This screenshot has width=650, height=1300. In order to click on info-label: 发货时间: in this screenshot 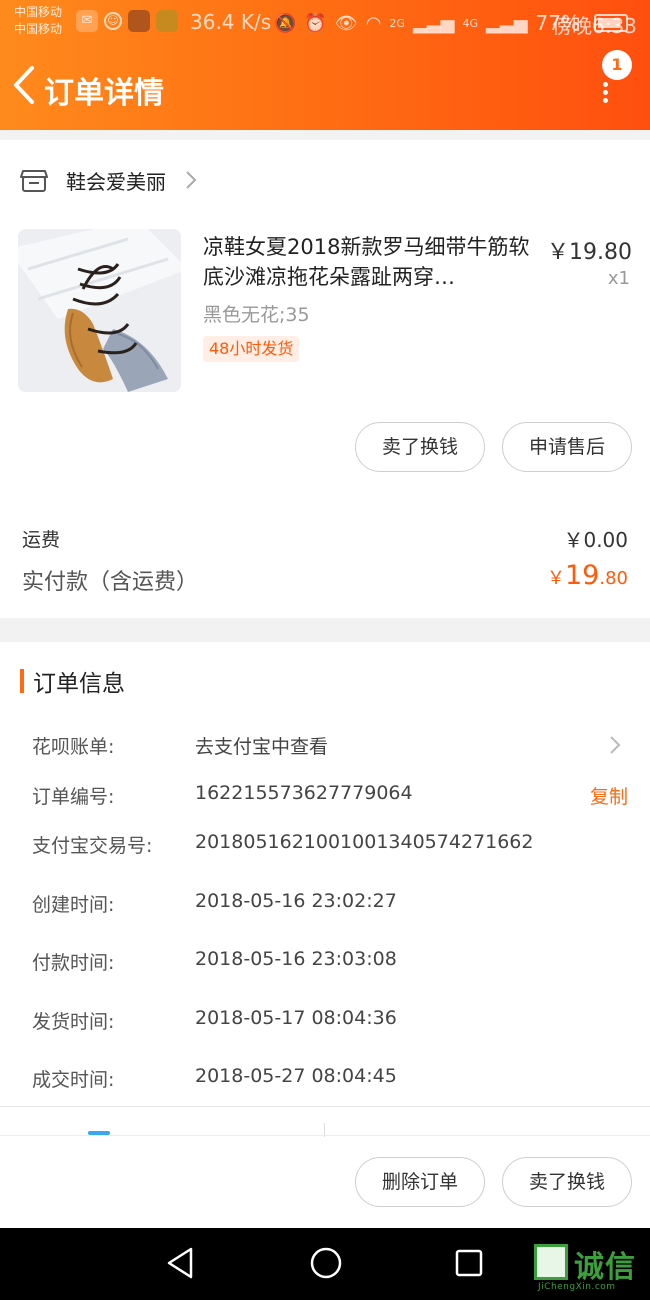, I will do `click(73, 1022)`.